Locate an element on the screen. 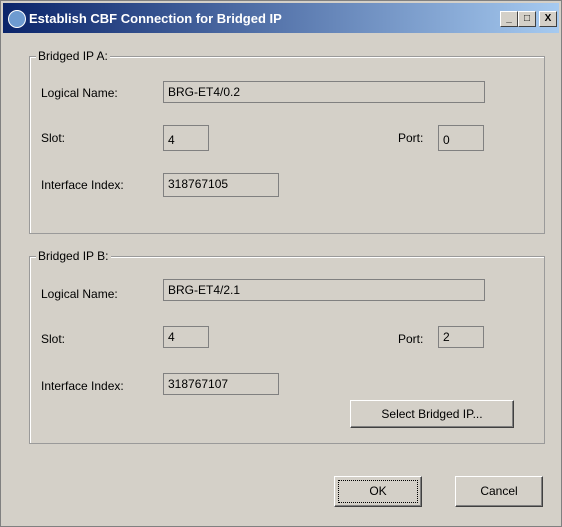 Image resolution: width=562 pixels, height=527 pixels. bridged-ip-b-legend: Bridged IP B: is located at coordinates (73, 256).